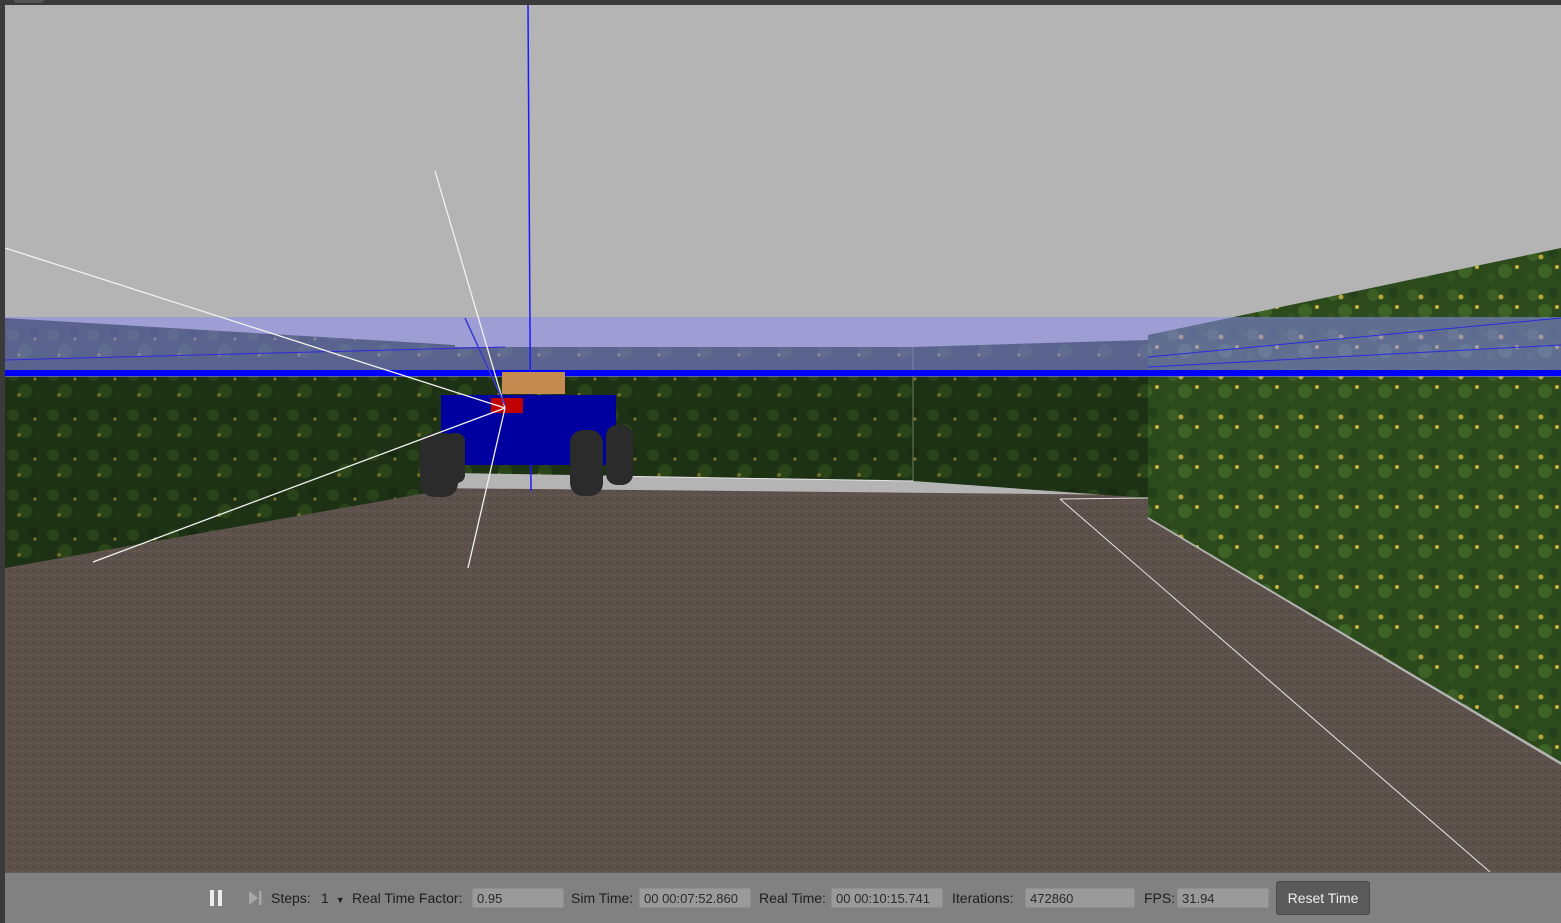  What do you see at coordinates (325, 898) in the screenshot?
I see `steps-value: 1` at bounding box center [325, 898].